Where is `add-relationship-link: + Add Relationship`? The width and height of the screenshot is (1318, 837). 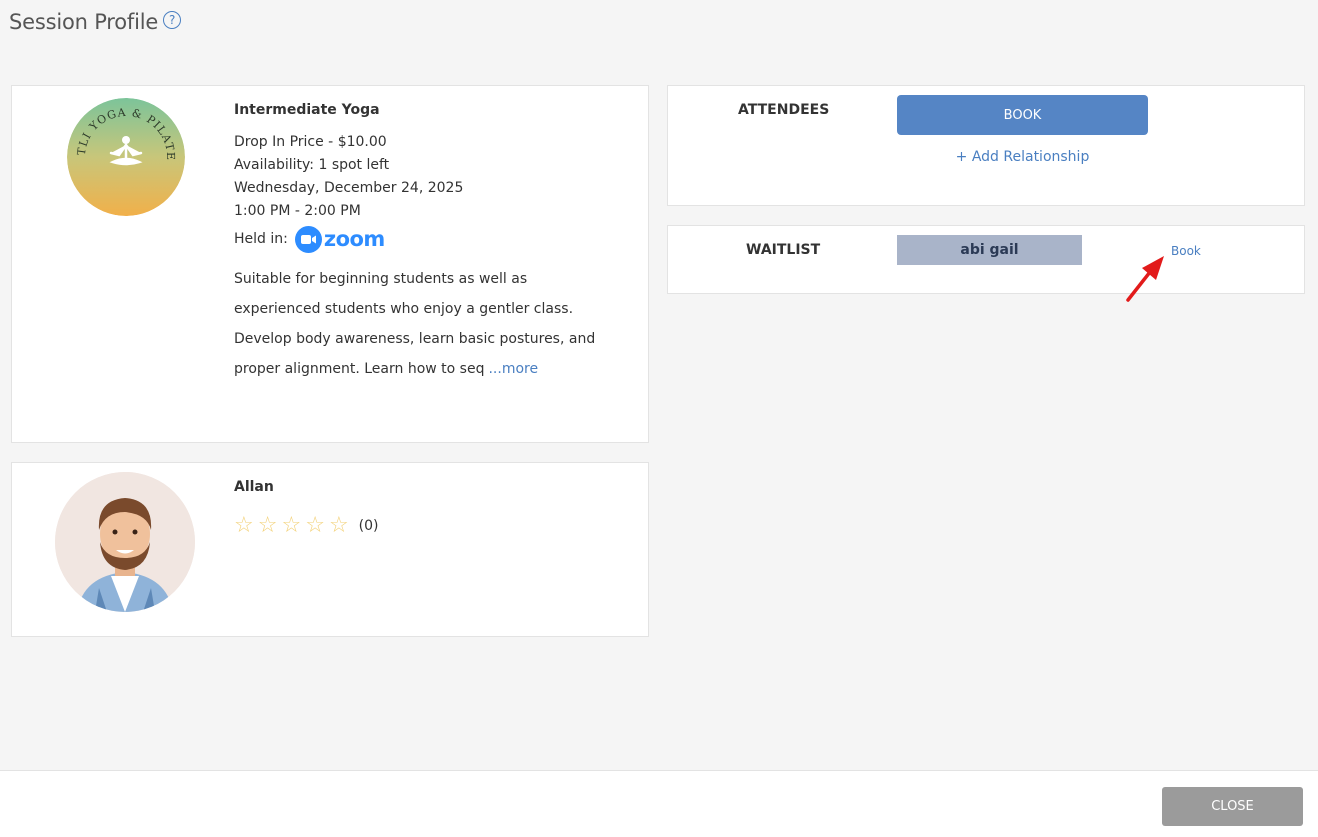
add-relationship-link: + Add Relationship is located at coordinates (1022, 157).